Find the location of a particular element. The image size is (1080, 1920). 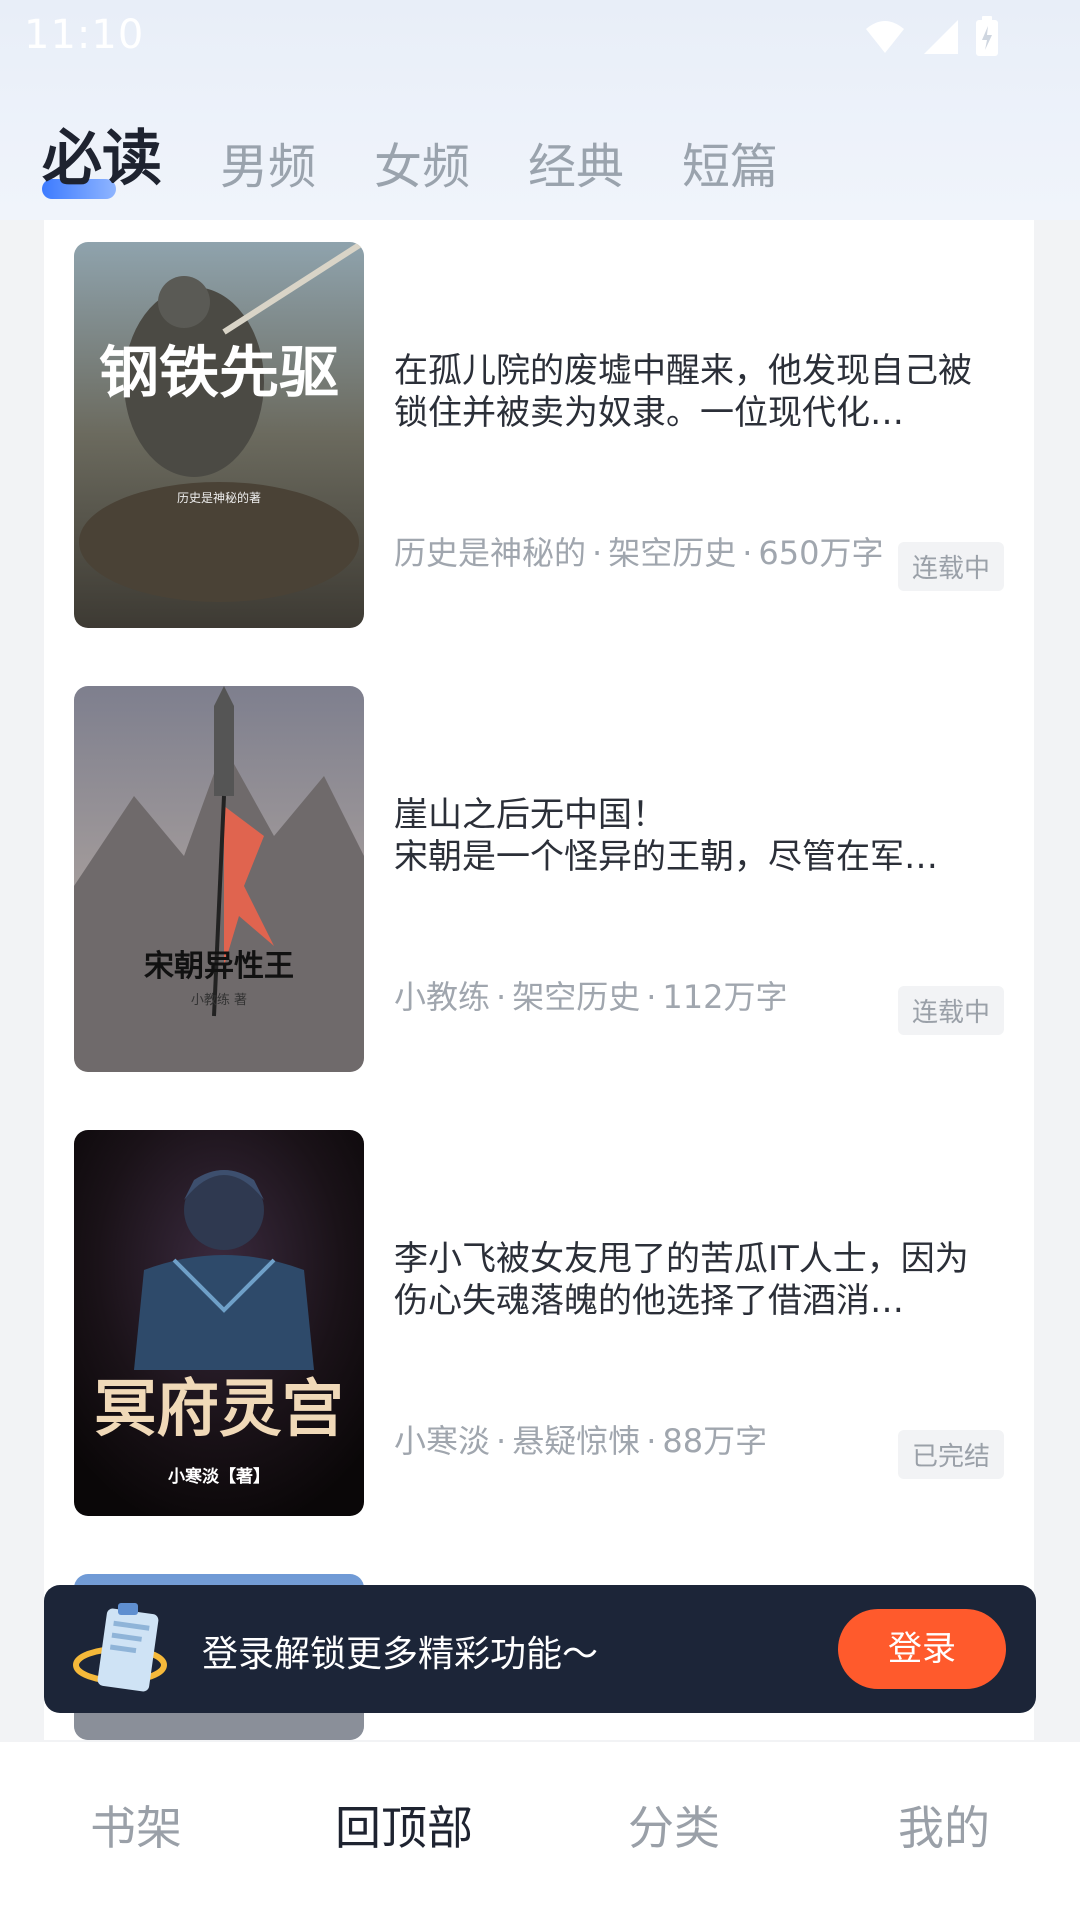

book-cover: 钢铁先驱 历史是神秘的著 is located at coordinates (219, 435).